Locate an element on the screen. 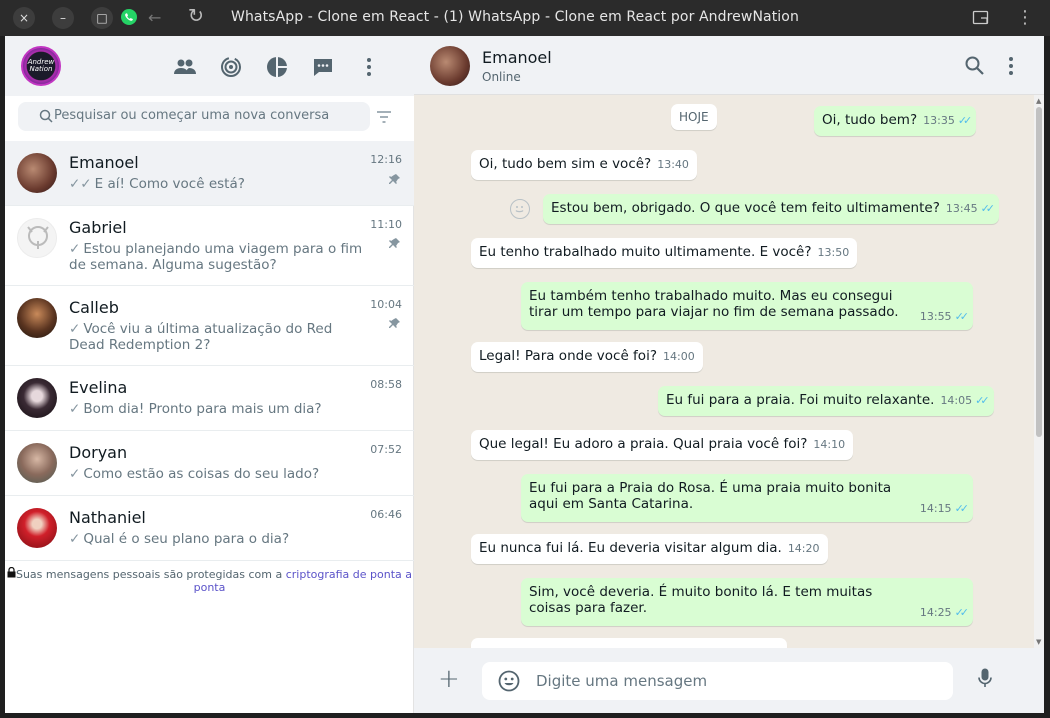  chat-name: Evelina is located at coordinates (98, 387).